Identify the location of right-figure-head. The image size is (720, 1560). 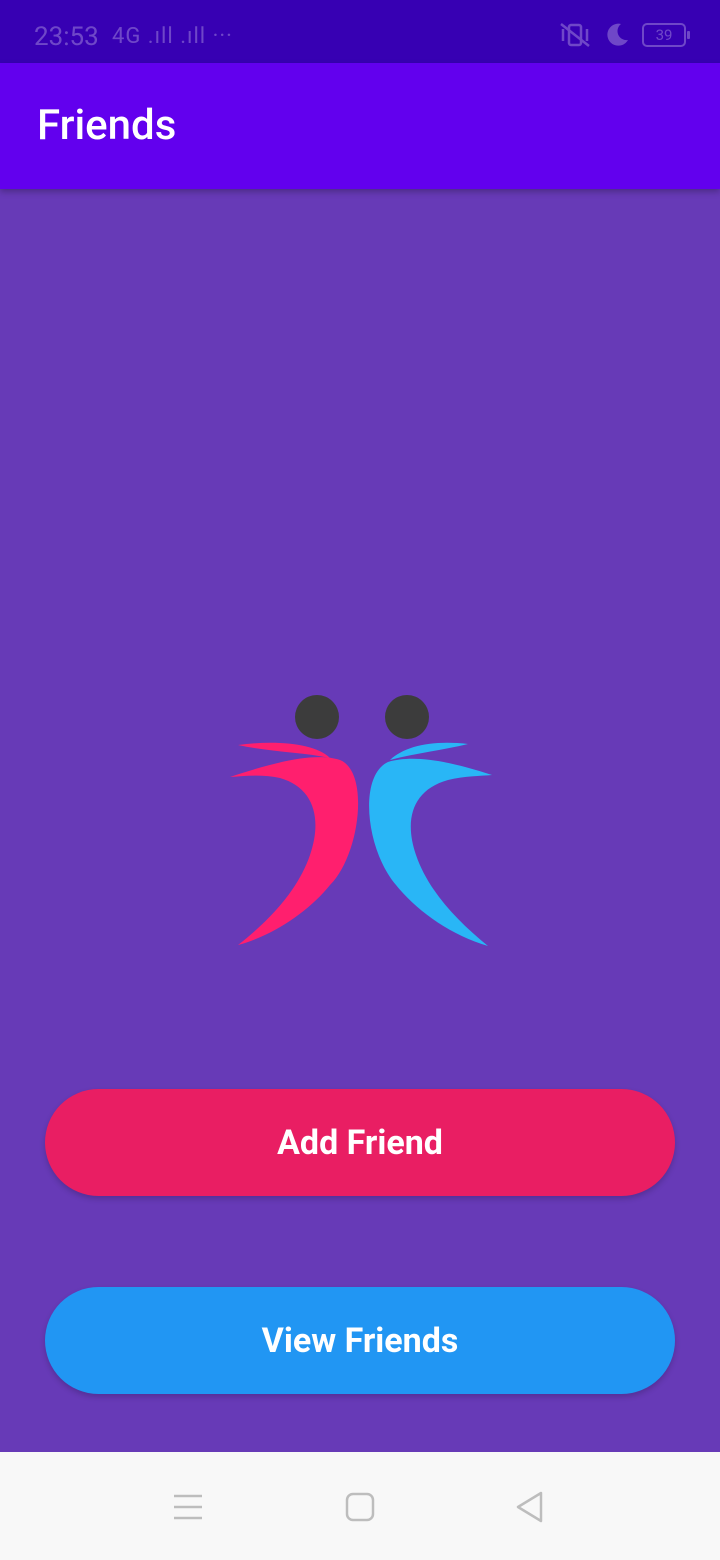
(407, 717).